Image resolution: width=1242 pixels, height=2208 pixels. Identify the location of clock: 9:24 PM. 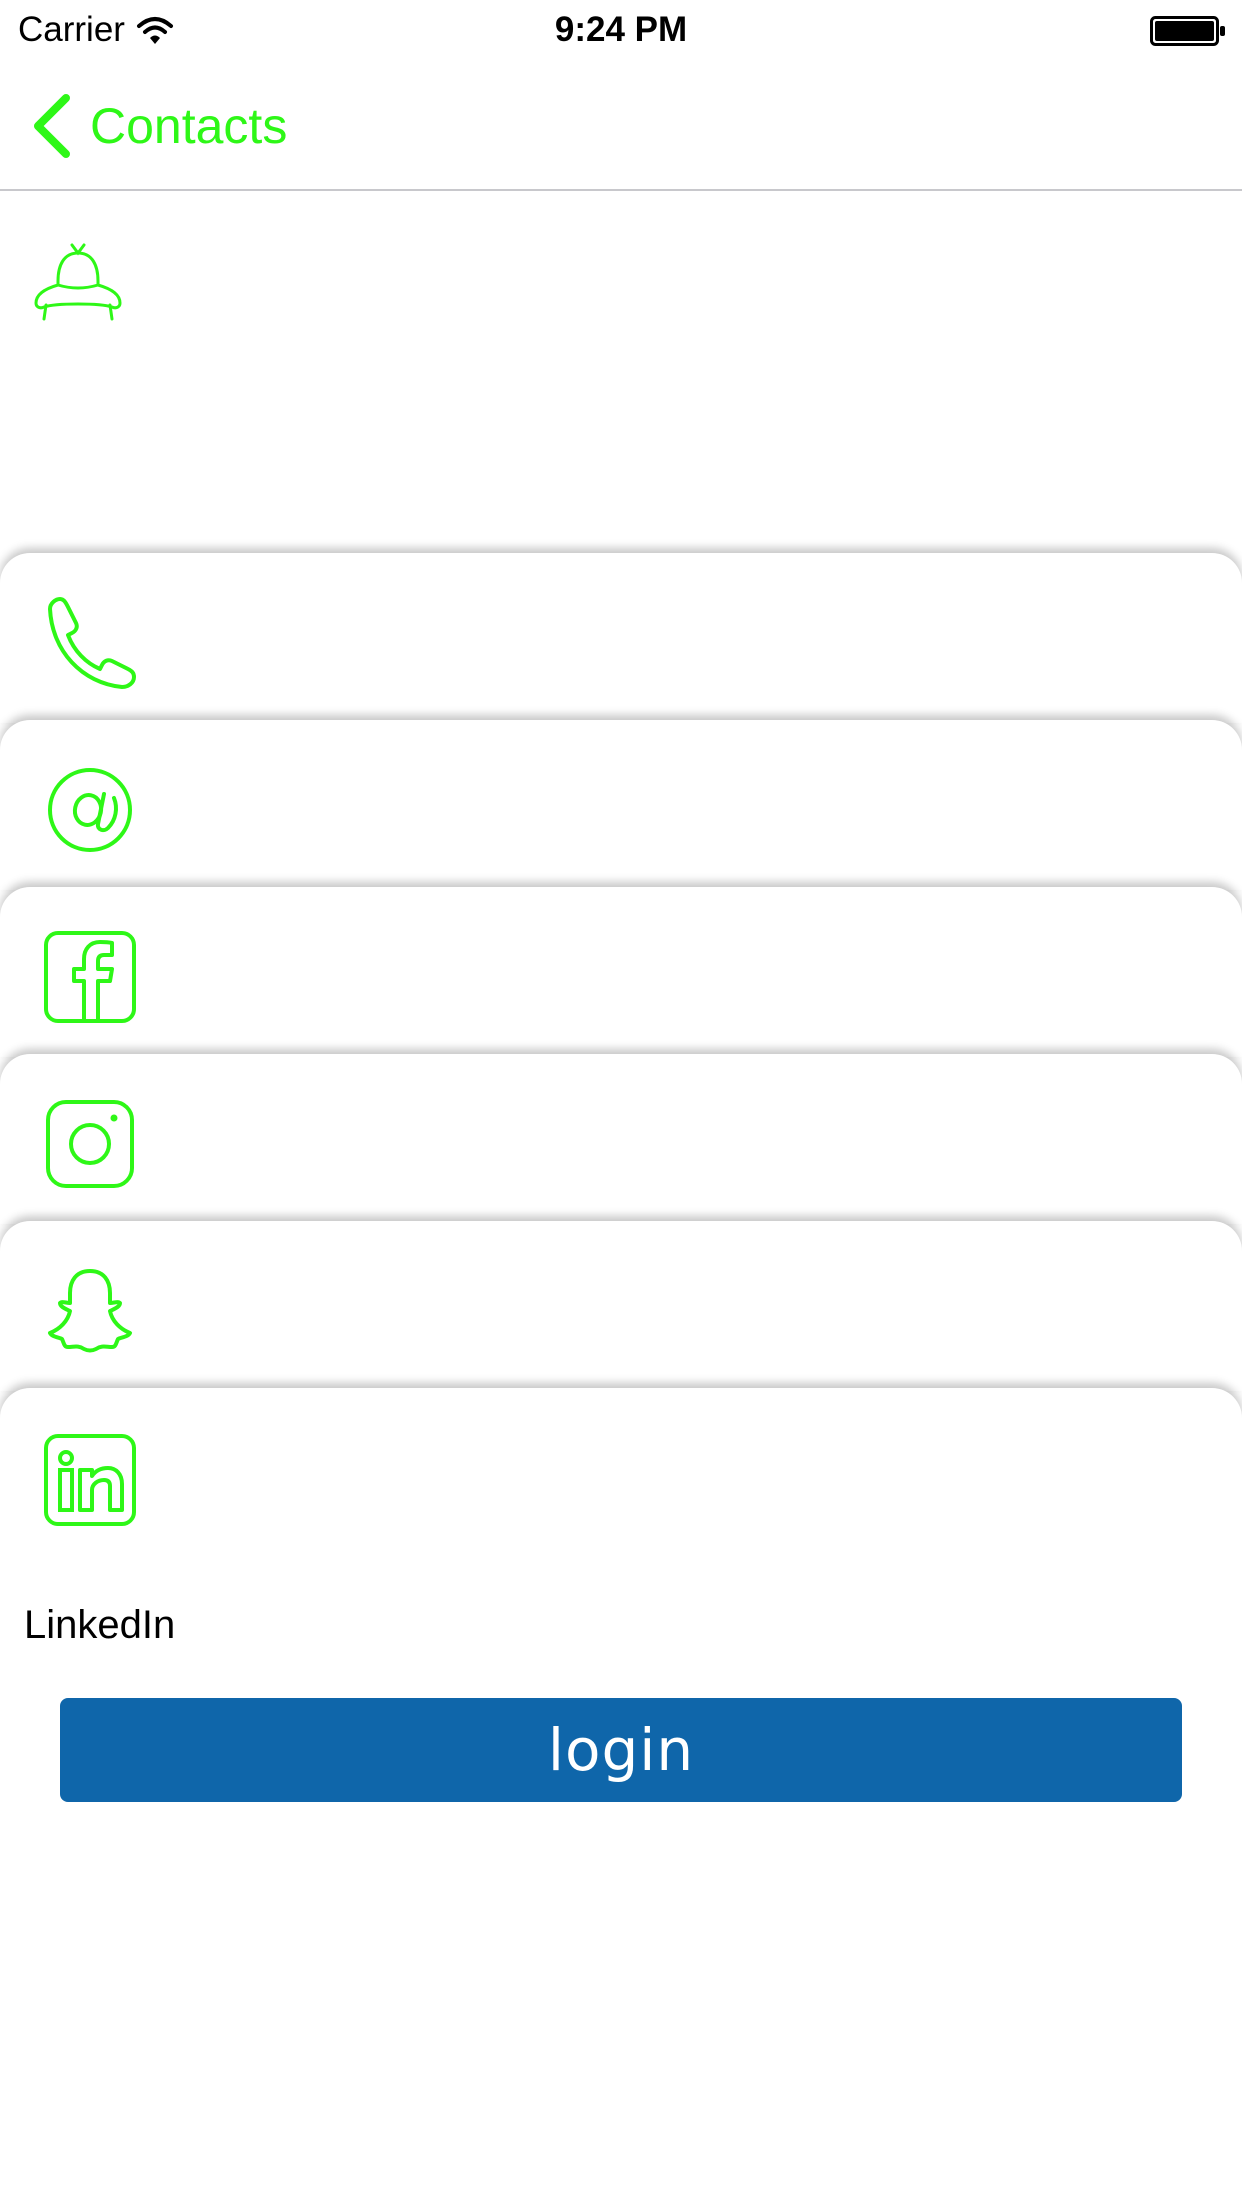
(621, 29).